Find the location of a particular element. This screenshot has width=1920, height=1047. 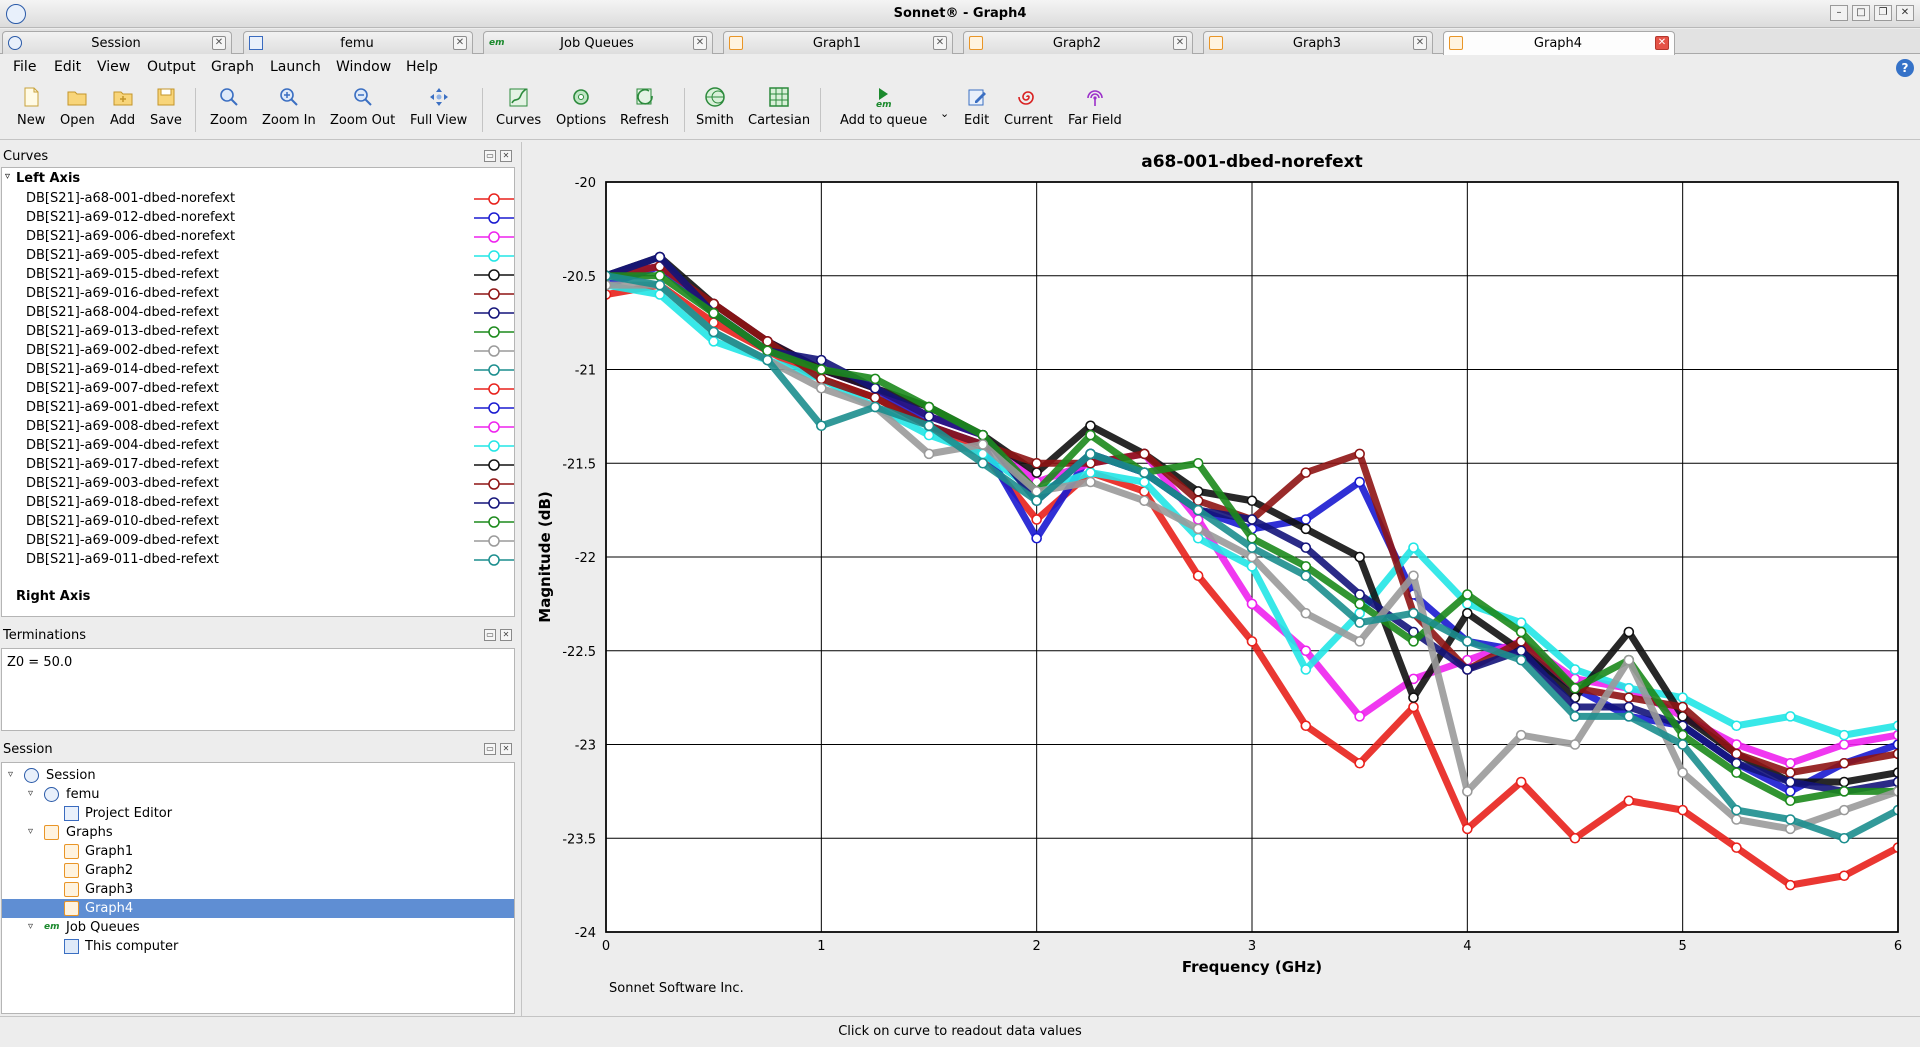

curve-row: DB[S21]-a69-008-dbed-refext is located at coordinates (258, 426).